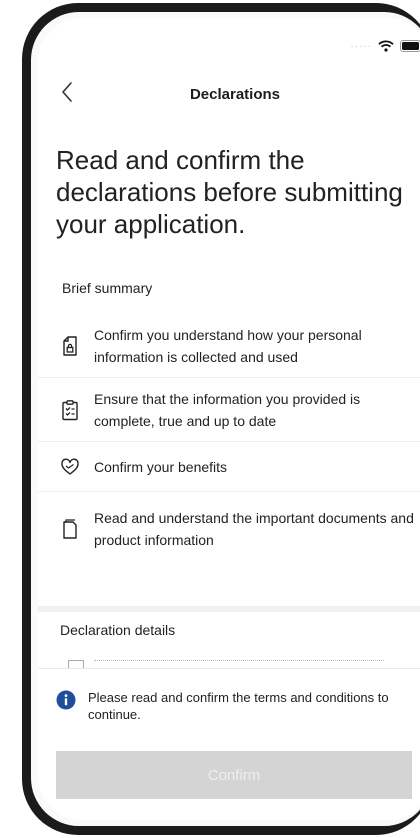 The height and width of the screenshot is (838, 420). What do you see at coordinates (235, 94) in the screenshot?
I see `header-title: Declarations` at bounding box center [235, 94].